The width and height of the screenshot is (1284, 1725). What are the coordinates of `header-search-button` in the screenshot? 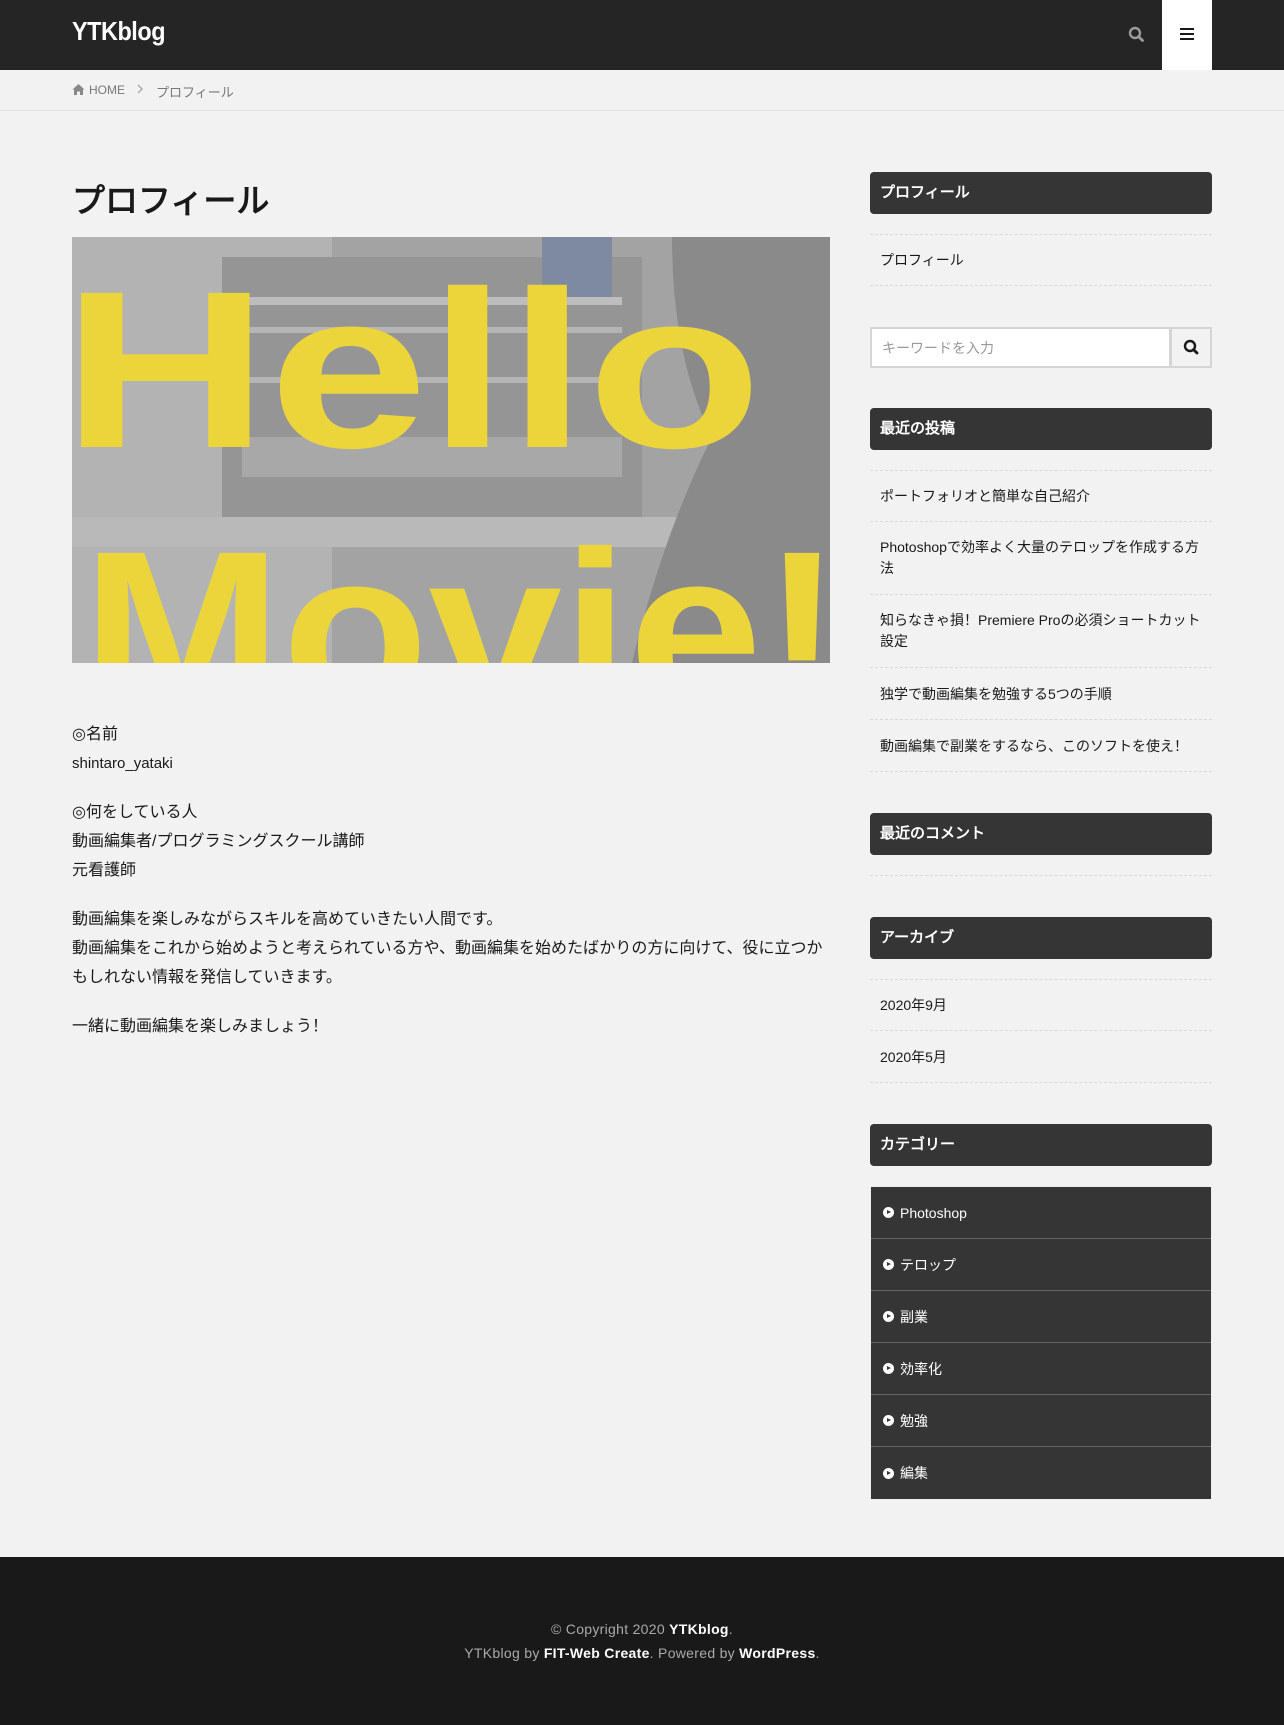 It's located at (1137, 35).